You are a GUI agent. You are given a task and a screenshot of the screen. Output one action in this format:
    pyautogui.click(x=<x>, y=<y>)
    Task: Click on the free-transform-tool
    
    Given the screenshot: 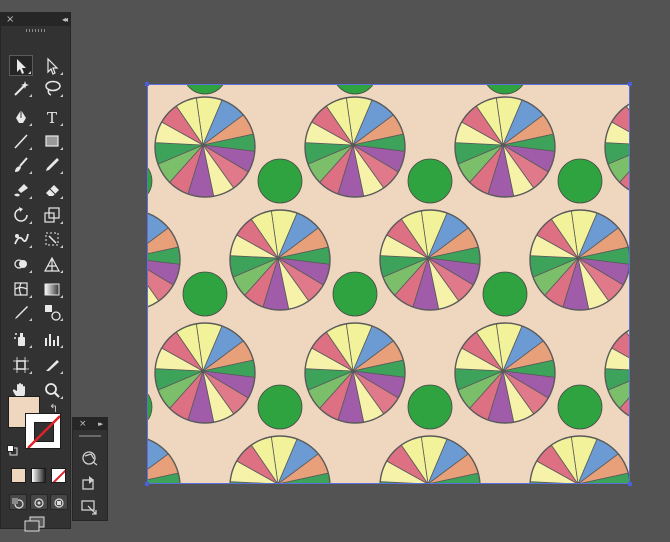 What is the action you would take?
    pyautogui.click(x=52, y=238)
    